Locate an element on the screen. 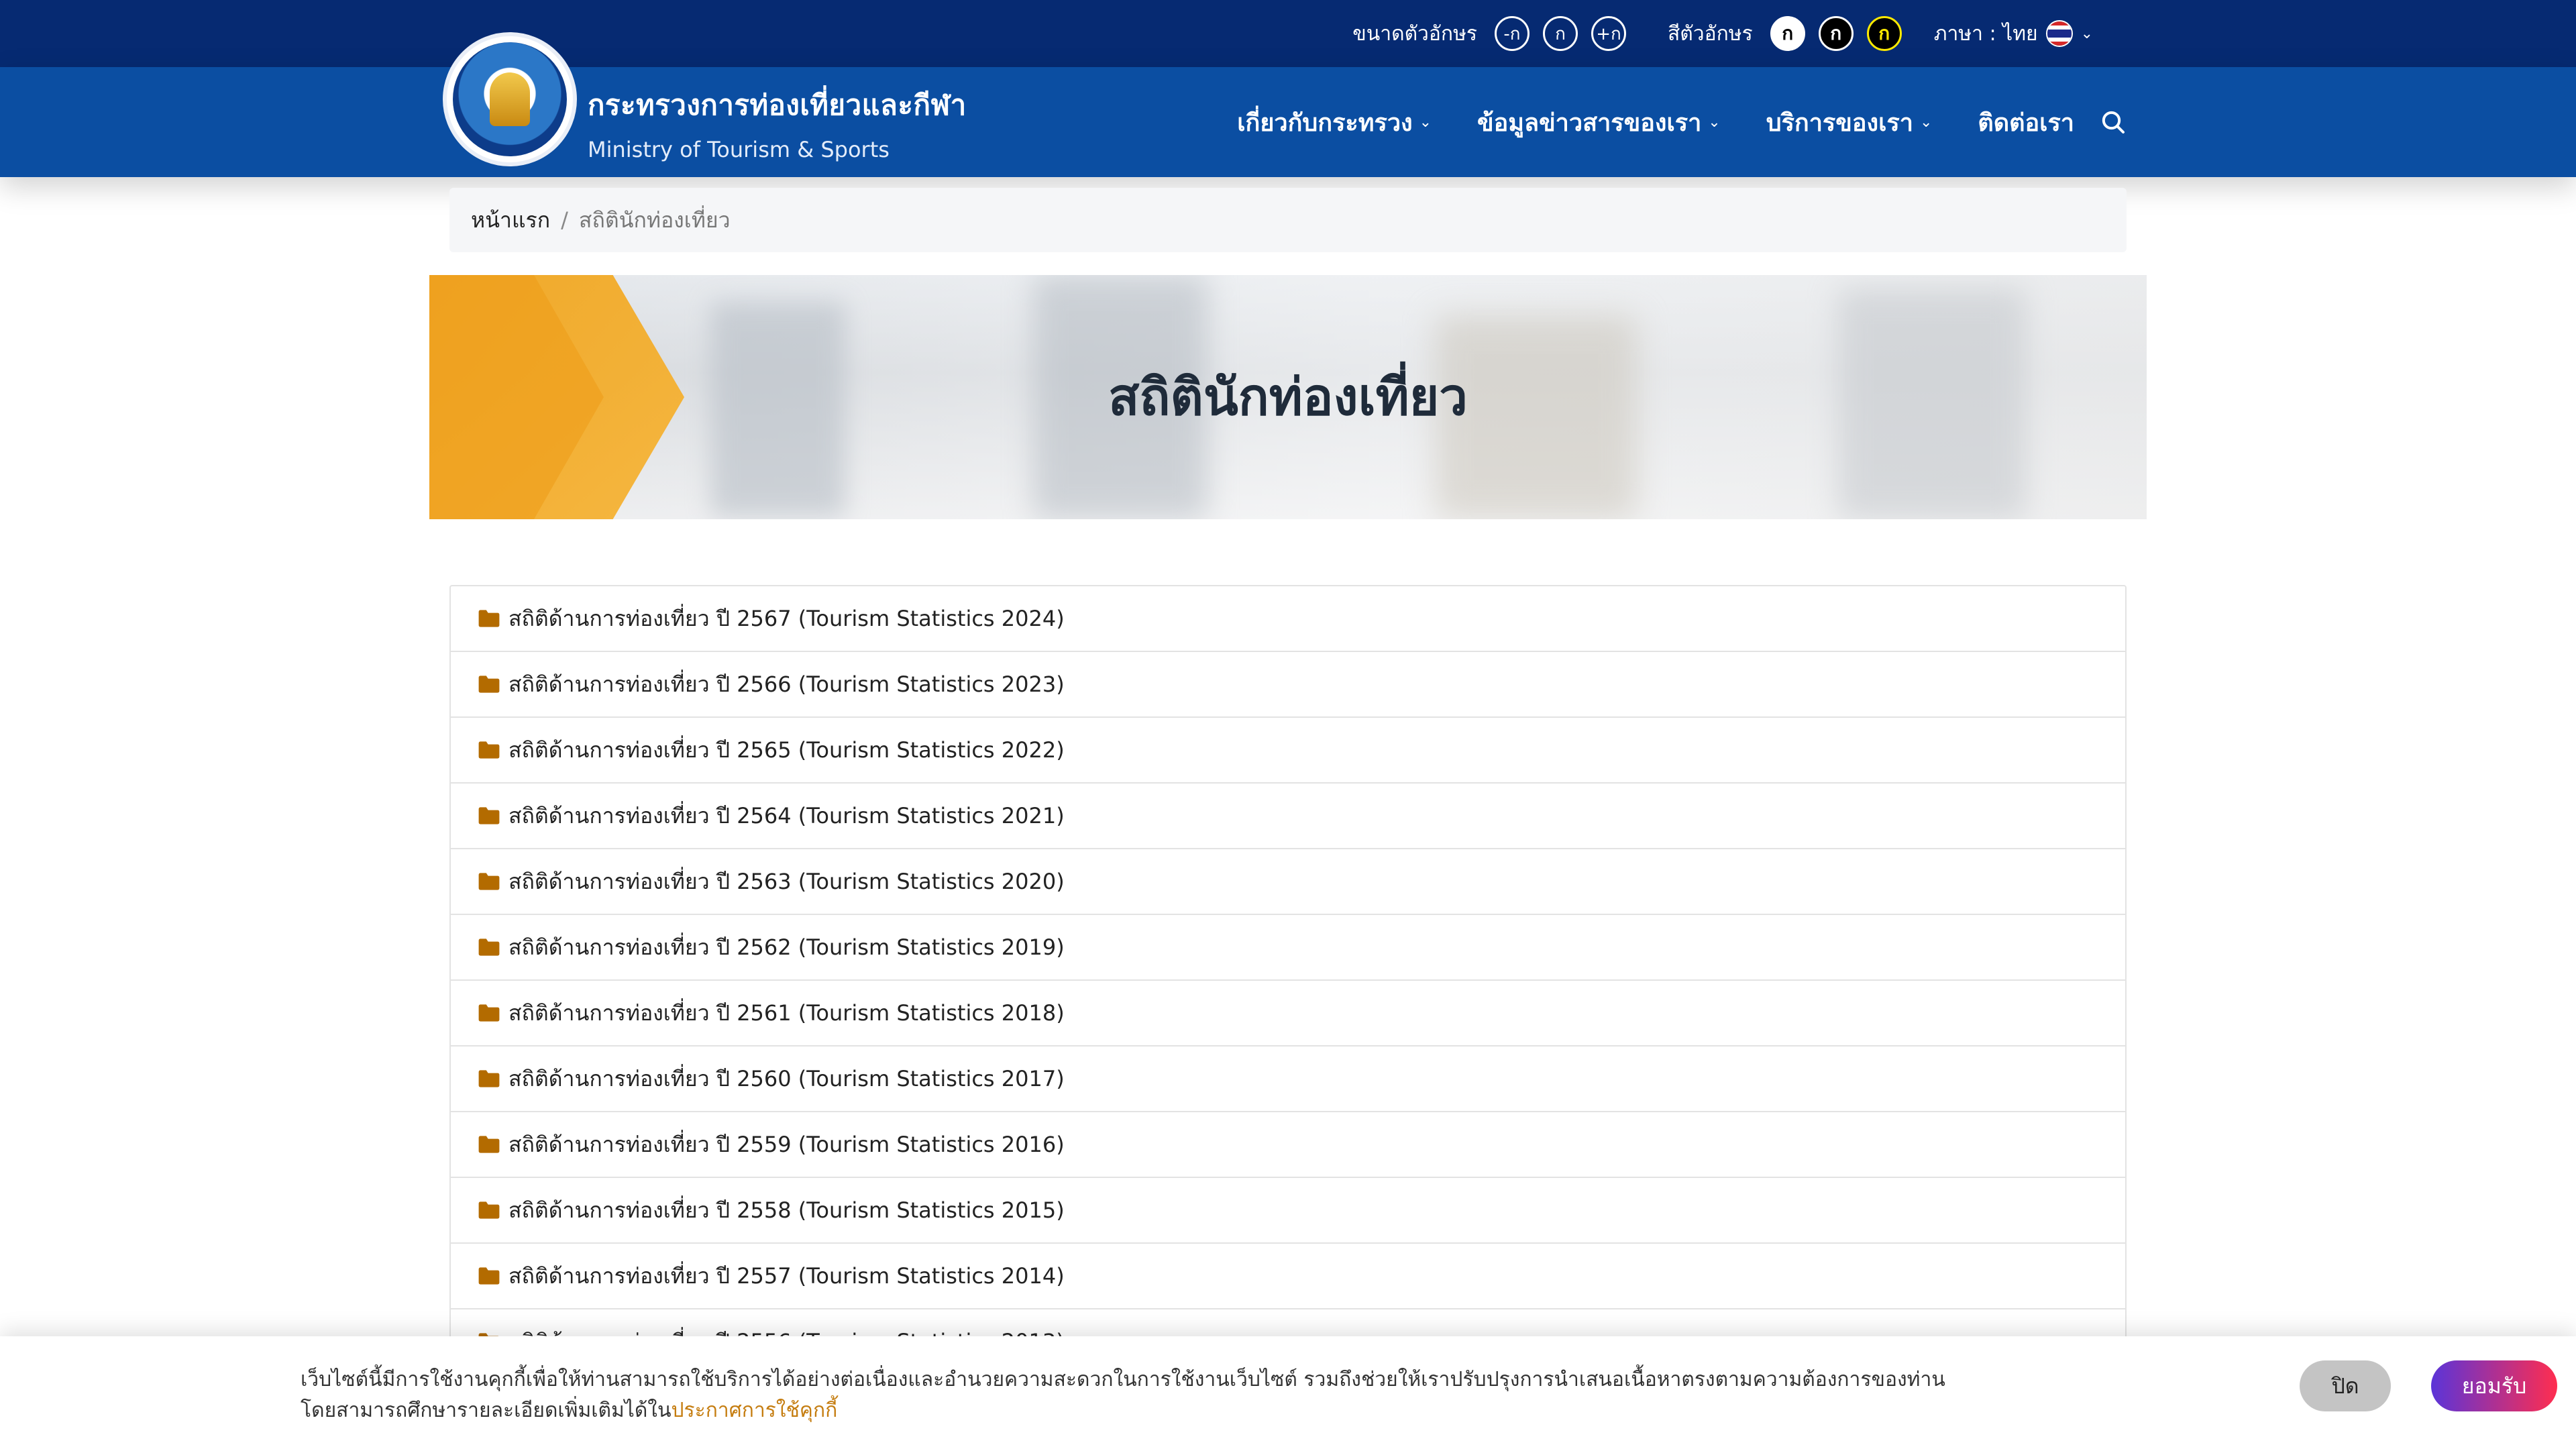 The width and height of the screenshot is (2576, 1449). font-size-label: ขนาดตัวอักษร is located at coordinates (1414, 33).